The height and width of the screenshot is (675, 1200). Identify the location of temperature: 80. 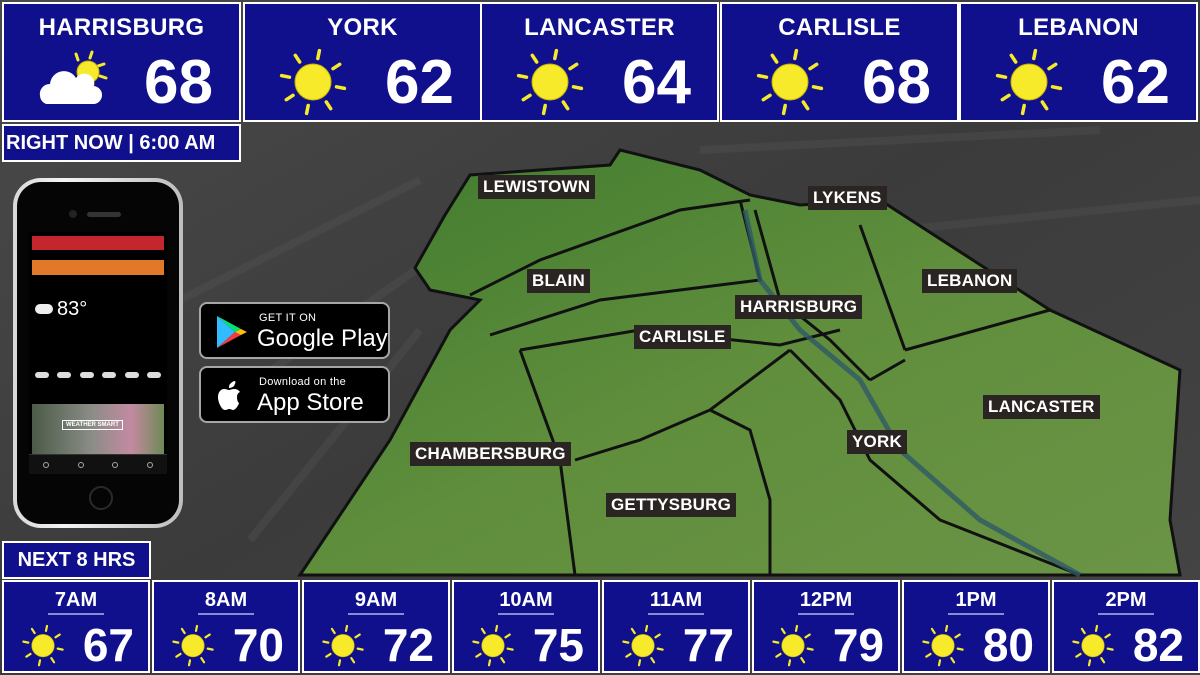
(1008, 645).